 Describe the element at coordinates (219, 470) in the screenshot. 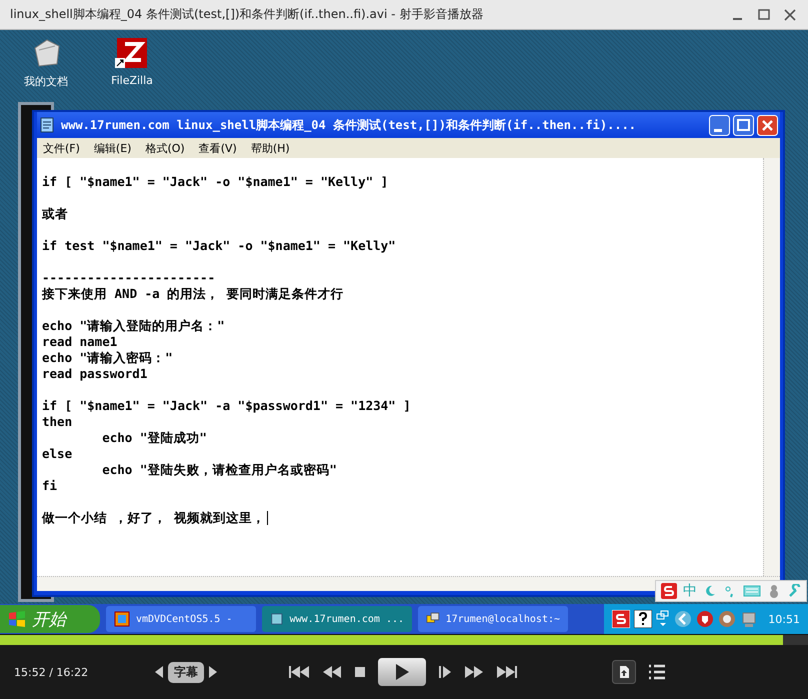

I see `text-line: echo "登陆失败，请检查用户名或密码"` at that location.